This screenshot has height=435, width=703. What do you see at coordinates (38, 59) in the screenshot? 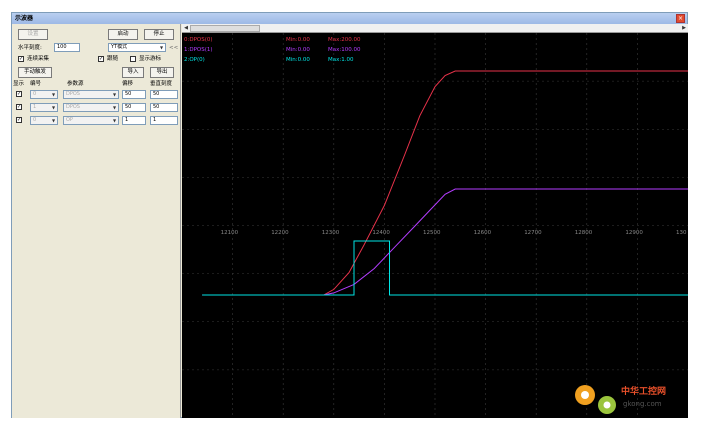
I see `continuous-label: 连续采集` at bounding box center [38, 59].